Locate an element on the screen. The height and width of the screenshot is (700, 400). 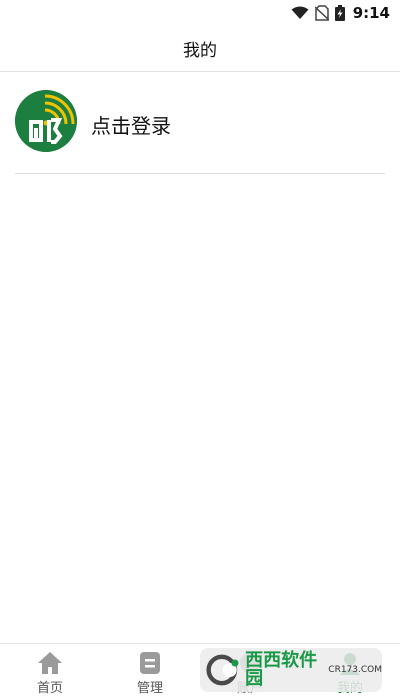
wifi-icon is located at coordinates (300, 12).